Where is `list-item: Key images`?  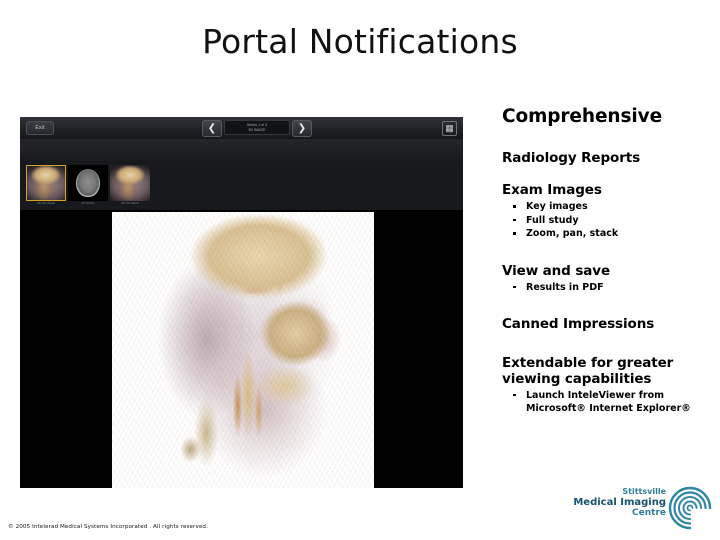 list-item: Key images is located at coordinates (612, 206).